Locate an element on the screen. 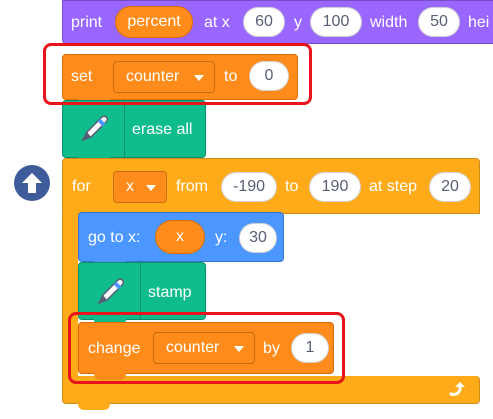 This screenshot has height=419, width=493. for-to-label: to is located at coordinates (292, 186).